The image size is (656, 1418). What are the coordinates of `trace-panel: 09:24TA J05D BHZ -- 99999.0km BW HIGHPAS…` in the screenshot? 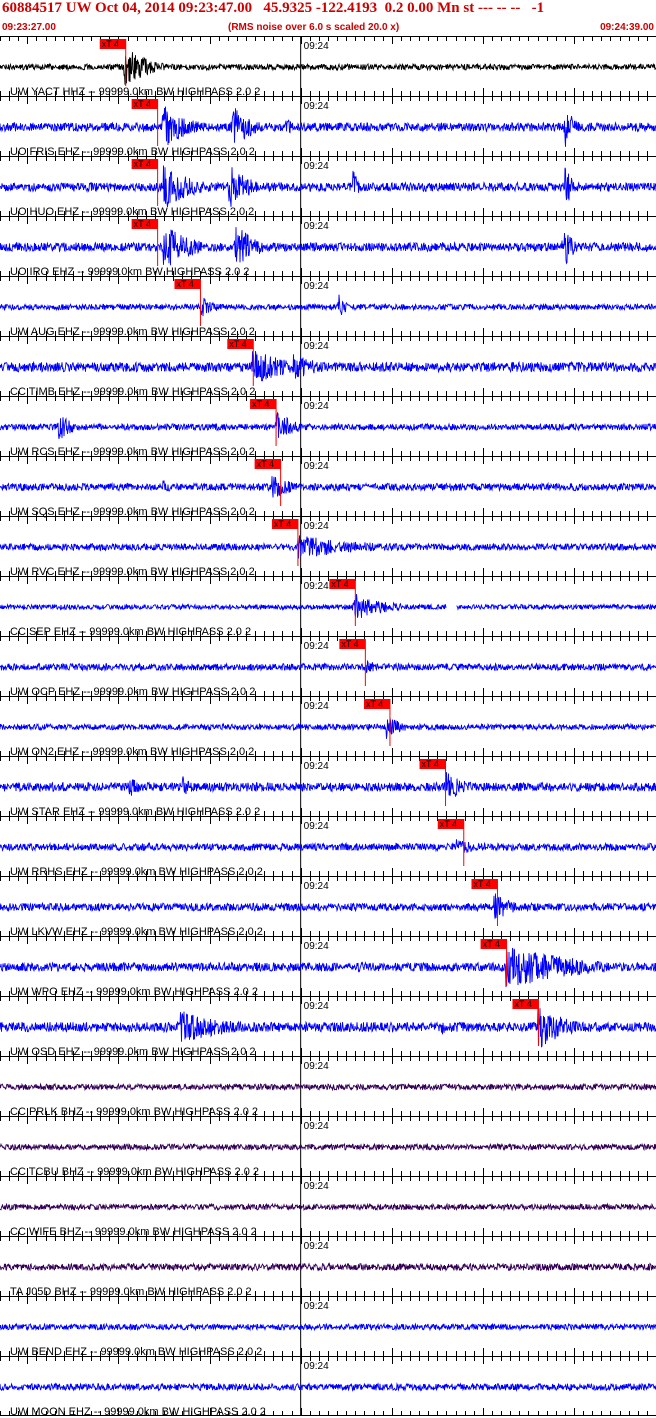 It's located at (328, 1267).